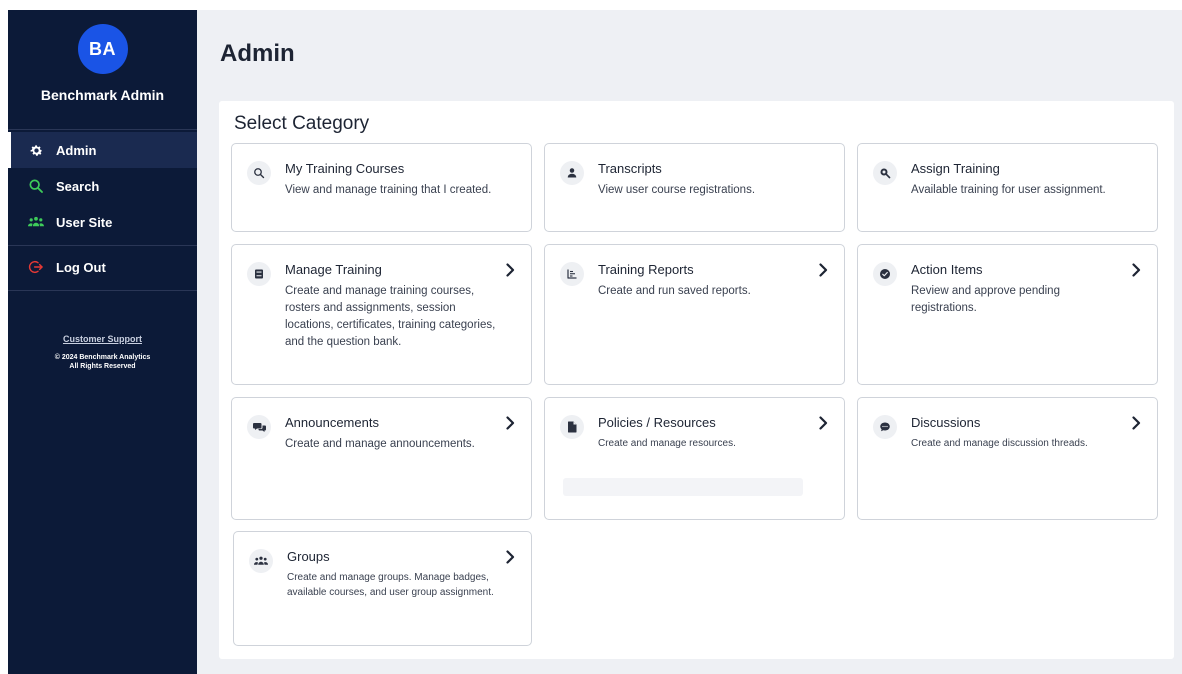 This screenshot has width=1182, height=674. I want to click on card-description: Create and manage discussion threads., so click(999, 443).